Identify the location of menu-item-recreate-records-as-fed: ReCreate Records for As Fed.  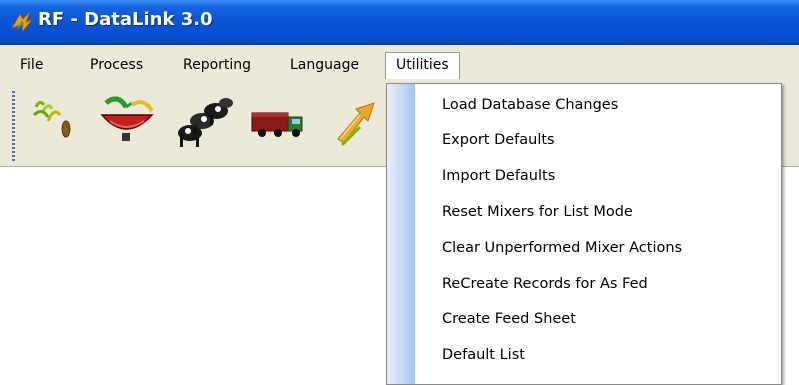
(545, 284).